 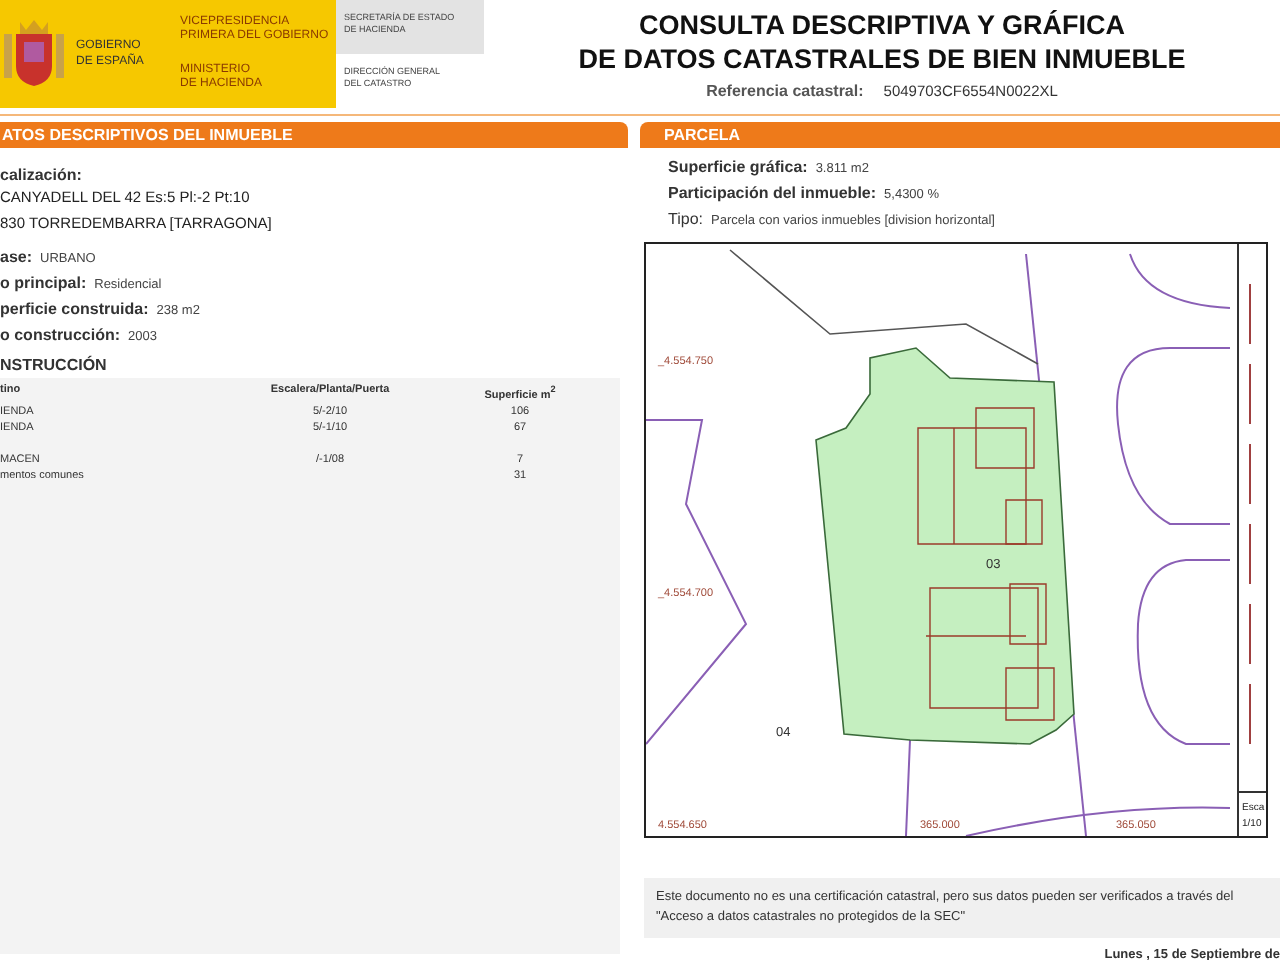 I want to click on field-label: Tipo:, so click(x=685, y=220).